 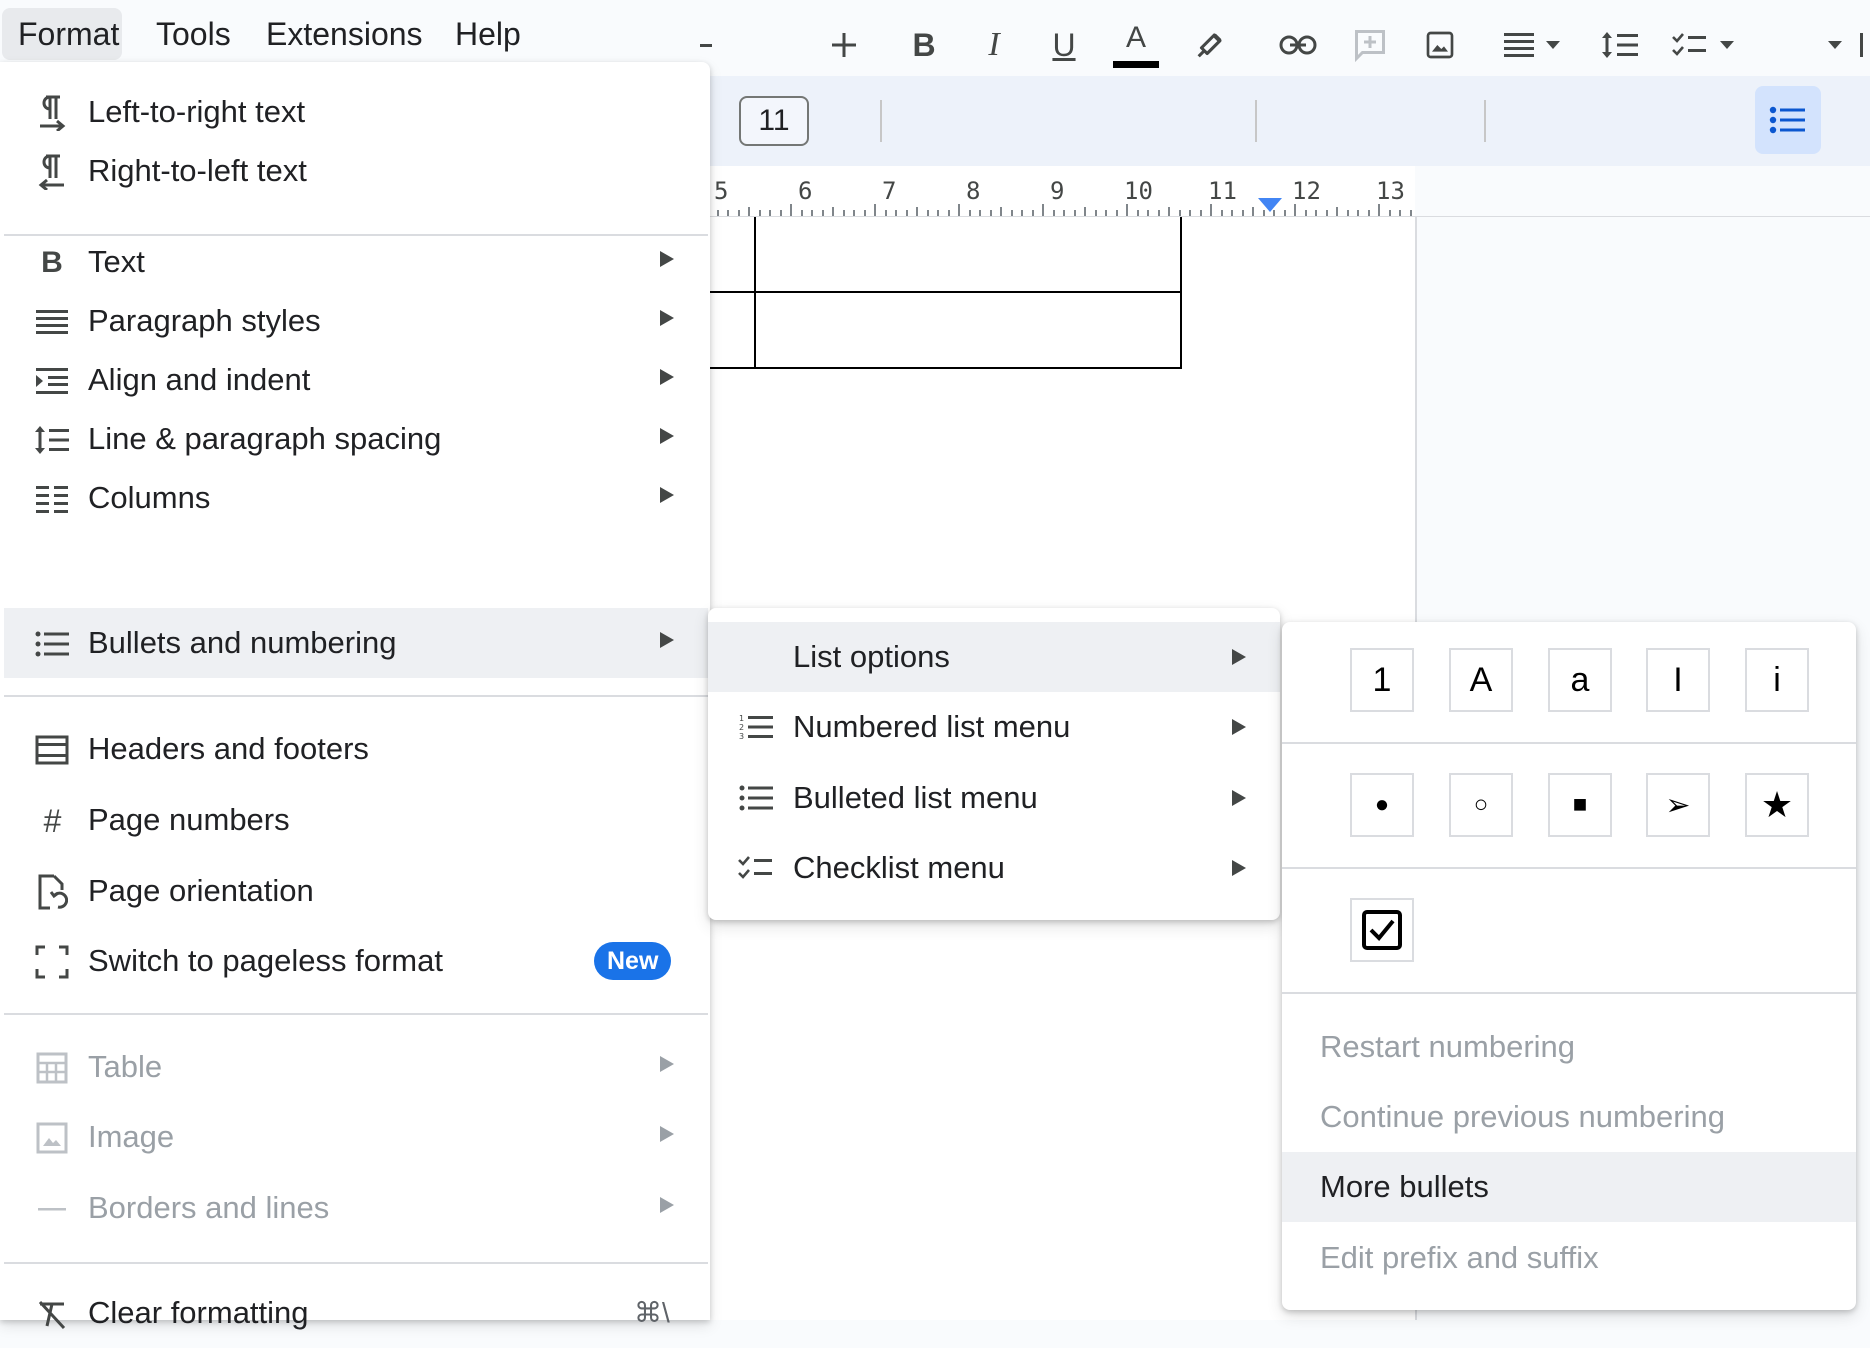 What do you see at coordinates (356, 498) in the screenshot?
I see `menu-item-columns: Columns` at bounding box center [356, 498].